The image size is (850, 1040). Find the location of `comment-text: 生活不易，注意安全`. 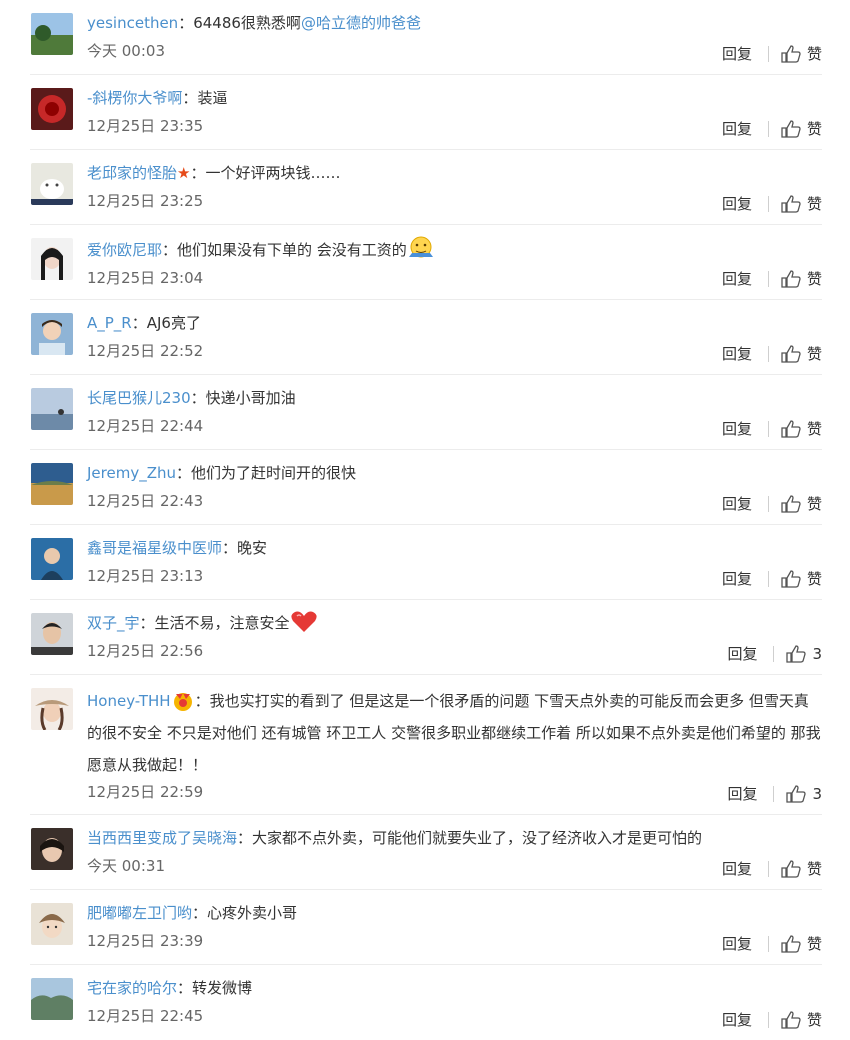

comment-text: 生活不易，注意安全 is located at coordinates (222, 623).